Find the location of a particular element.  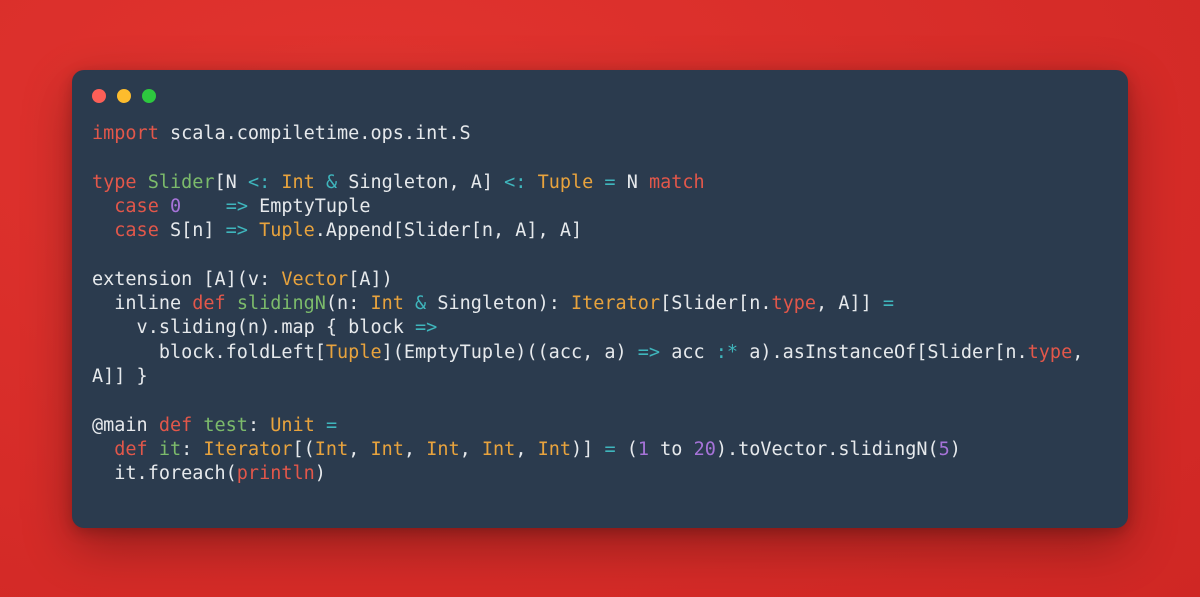

code-token: 5 is located at coordinates (944, 449).